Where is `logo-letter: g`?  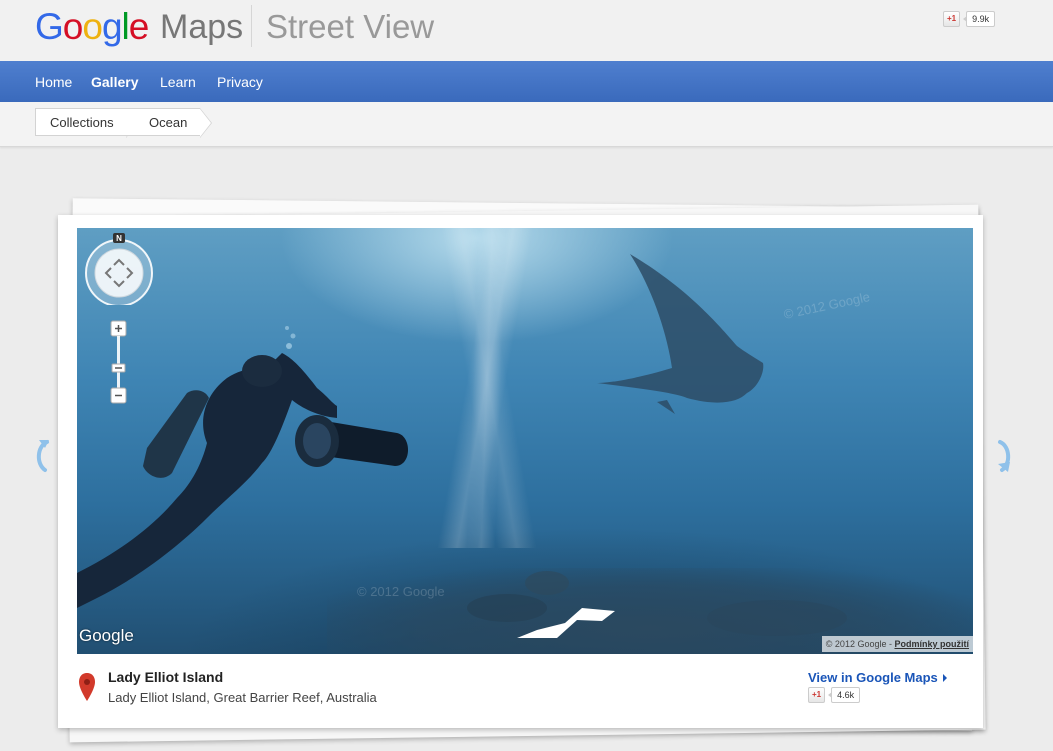
logo-letter: g is located at coordinates (112, 26).